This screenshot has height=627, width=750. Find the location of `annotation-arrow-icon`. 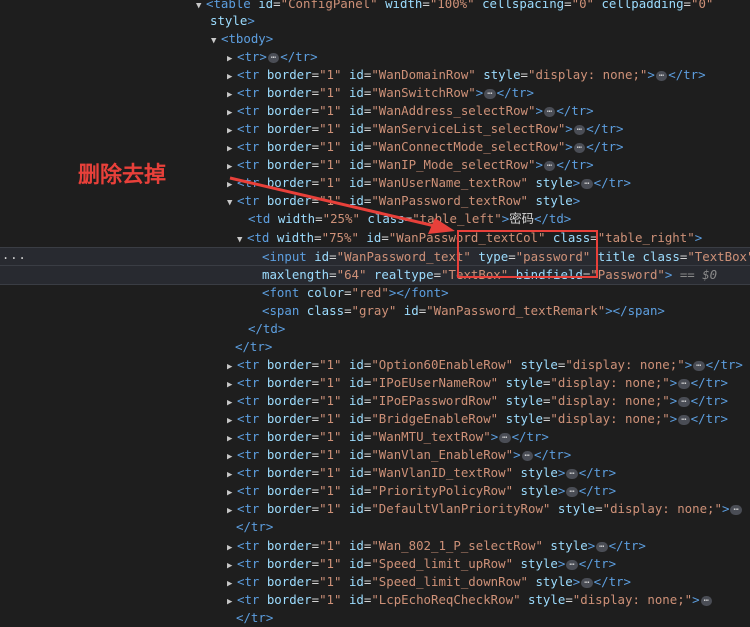

annotation-arrow-icon is located at coordinates (342, 205).